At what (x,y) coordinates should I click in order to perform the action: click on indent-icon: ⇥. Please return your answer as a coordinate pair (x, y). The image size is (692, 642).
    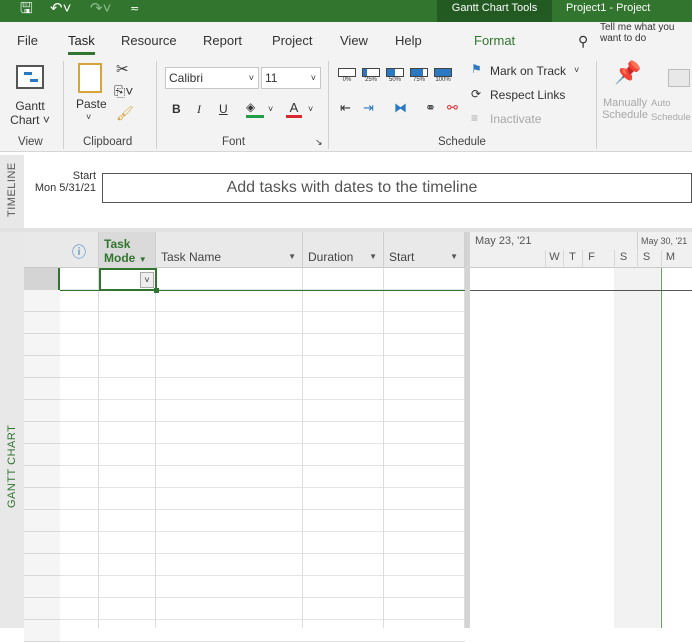
    Looking at the image, I should click on (368, 108).